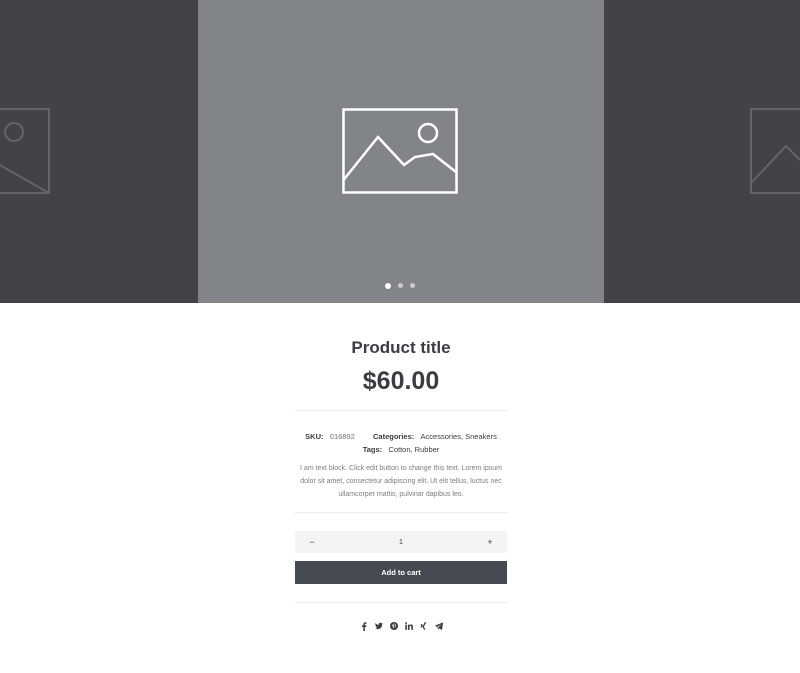 This screenshot has width=800, height=673. What do you see at coordinates (401, 347) in the screenshot?
I see `product-title: Product title` at bounding box center [401, 347].